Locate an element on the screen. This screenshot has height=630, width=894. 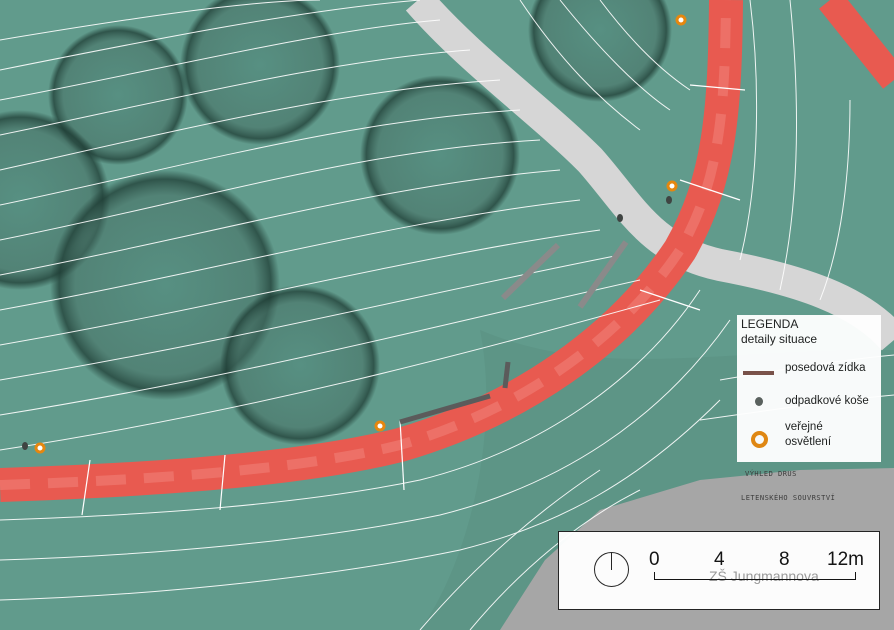
scale-label-12m: 12m is located at coordinates (845, 559).